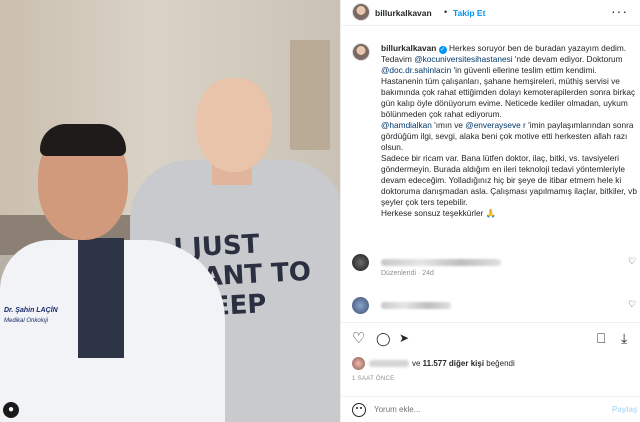 Image resolution: width=640 pixels, height=422 pixels. What do you see at coordinates (416, 70) in the screenshot?
I see `mention-link: @doc.dr.sahinlacin` at bounding box center [416, 70].